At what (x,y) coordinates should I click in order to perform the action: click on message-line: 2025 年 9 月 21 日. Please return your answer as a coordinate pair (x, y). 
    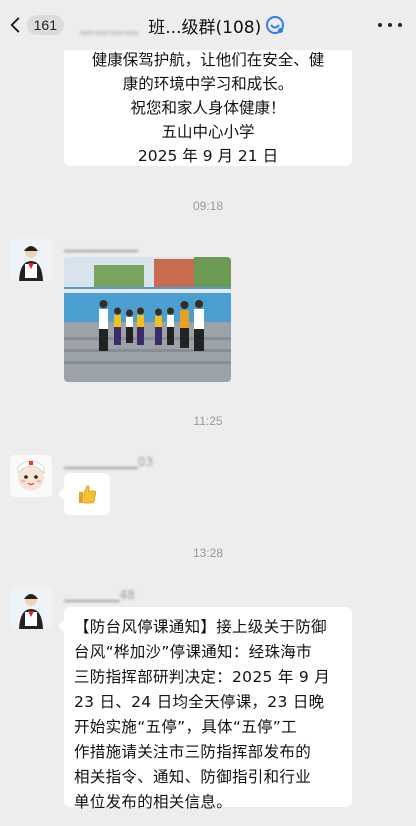
    Looking at the image, I should click on (208, 156).